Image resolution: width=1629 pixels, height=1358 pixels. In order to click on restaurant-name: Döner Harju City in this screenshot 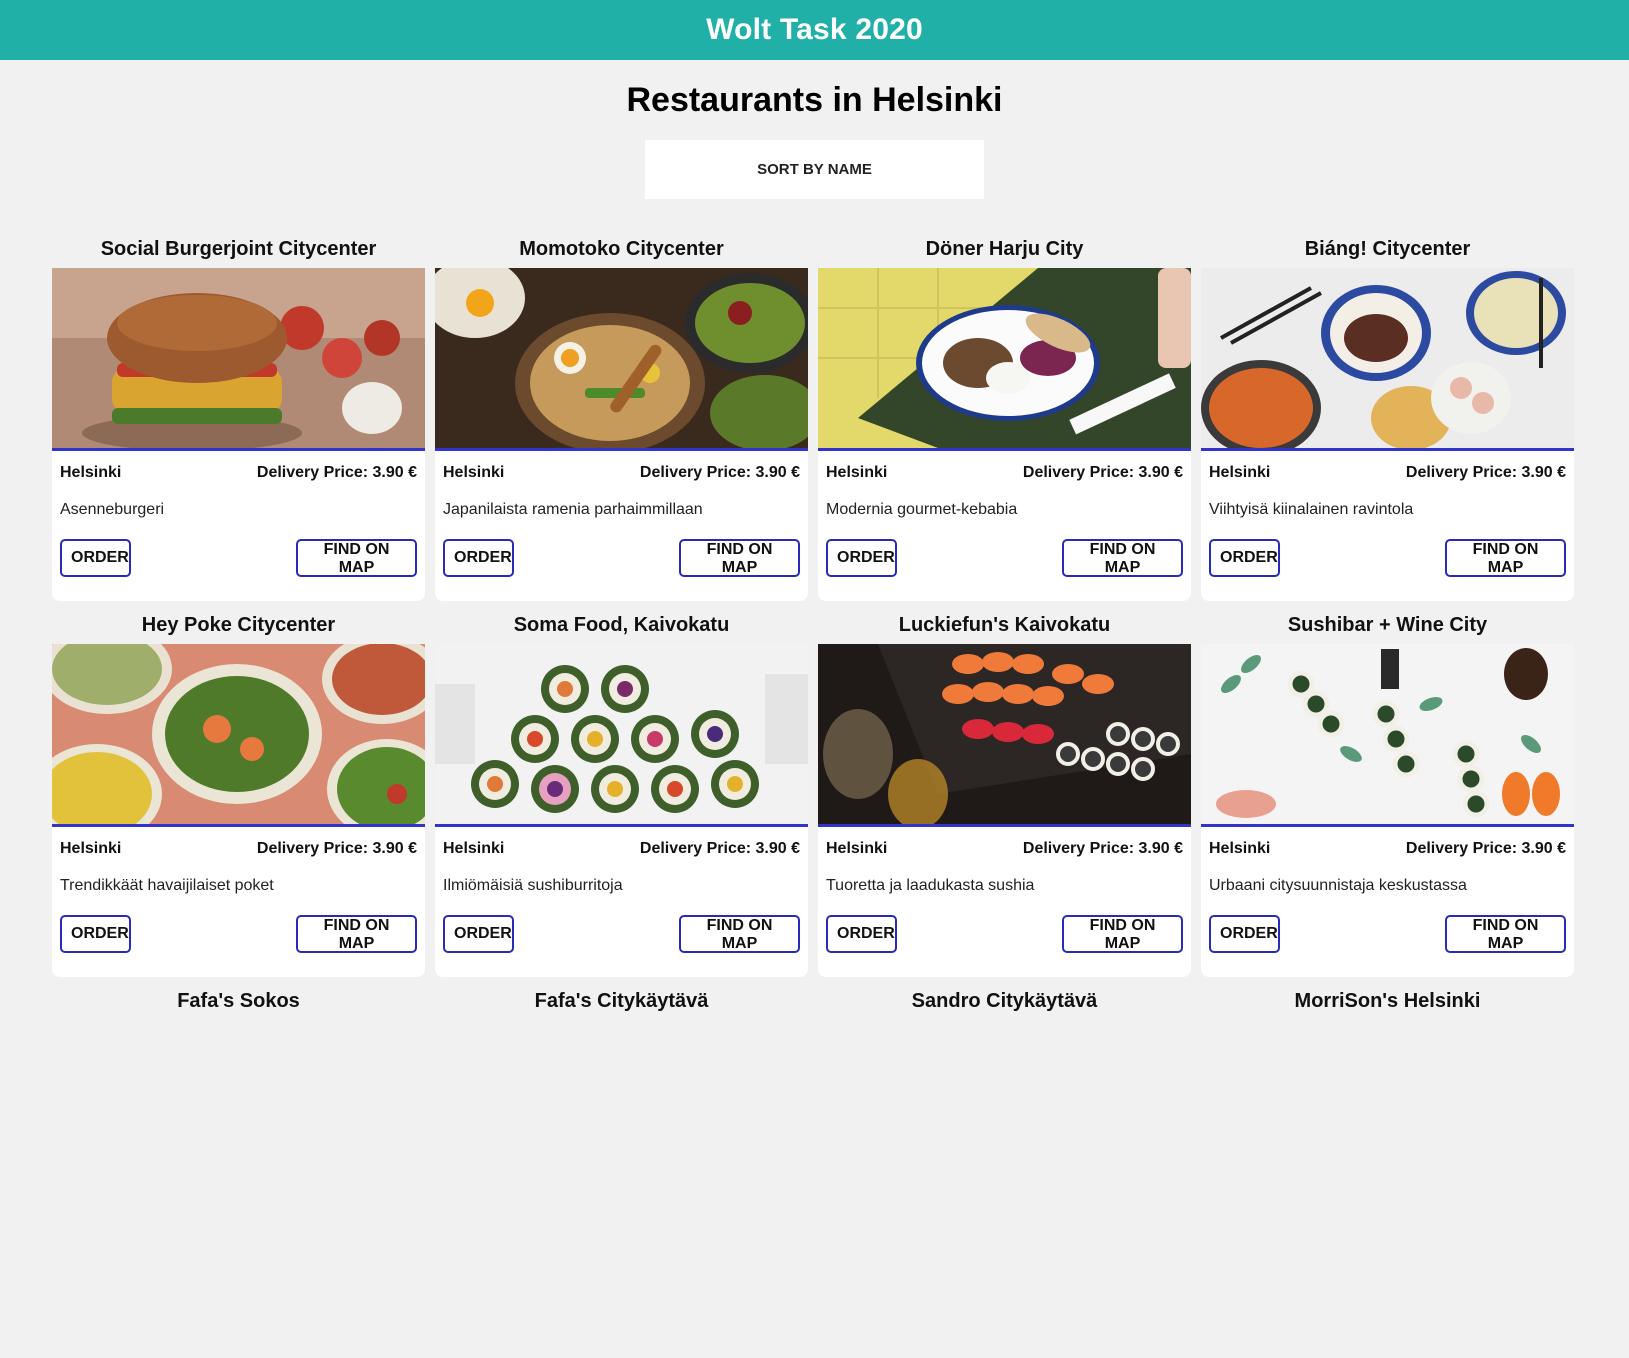, I will do `click(1004, 249)`.